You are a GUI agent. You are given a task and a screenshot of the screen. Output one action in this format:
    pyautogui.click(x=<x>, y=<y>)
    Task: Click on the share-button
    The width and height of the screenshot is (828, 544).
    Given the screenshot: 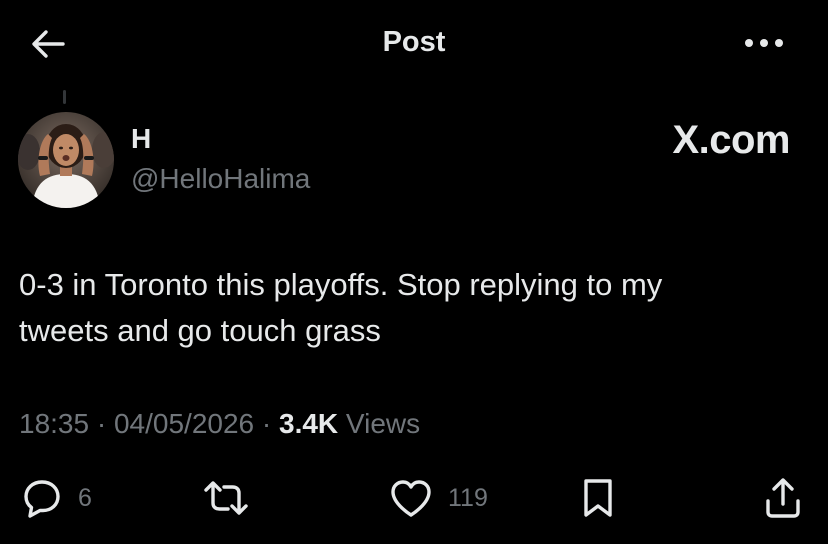 What is the action you would take?
    pyautogui.click(x=783, y=498)
    